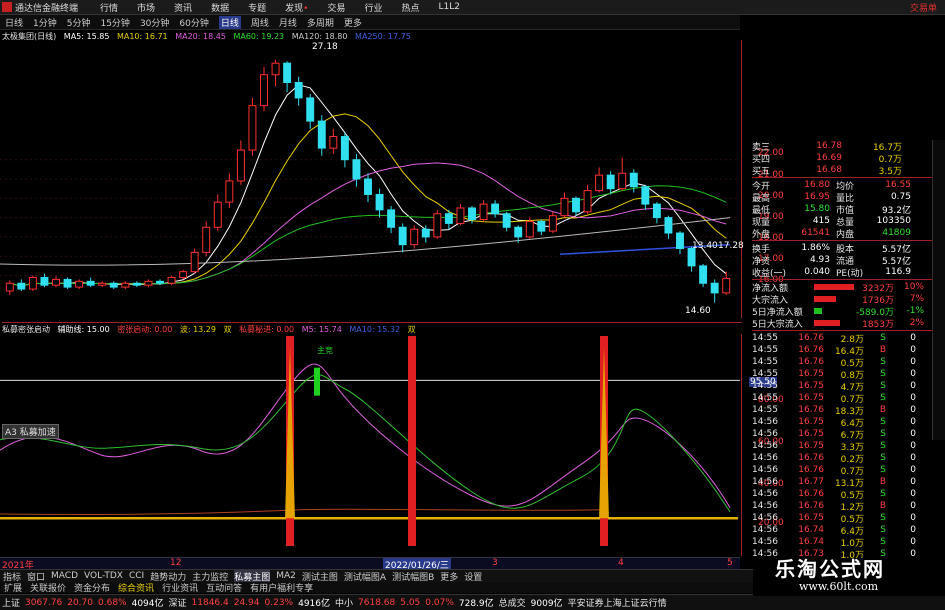 Image resolution: width=945 pixels, height=610 pixels. I want to click on tab-more: 更多, so click(449, 576).